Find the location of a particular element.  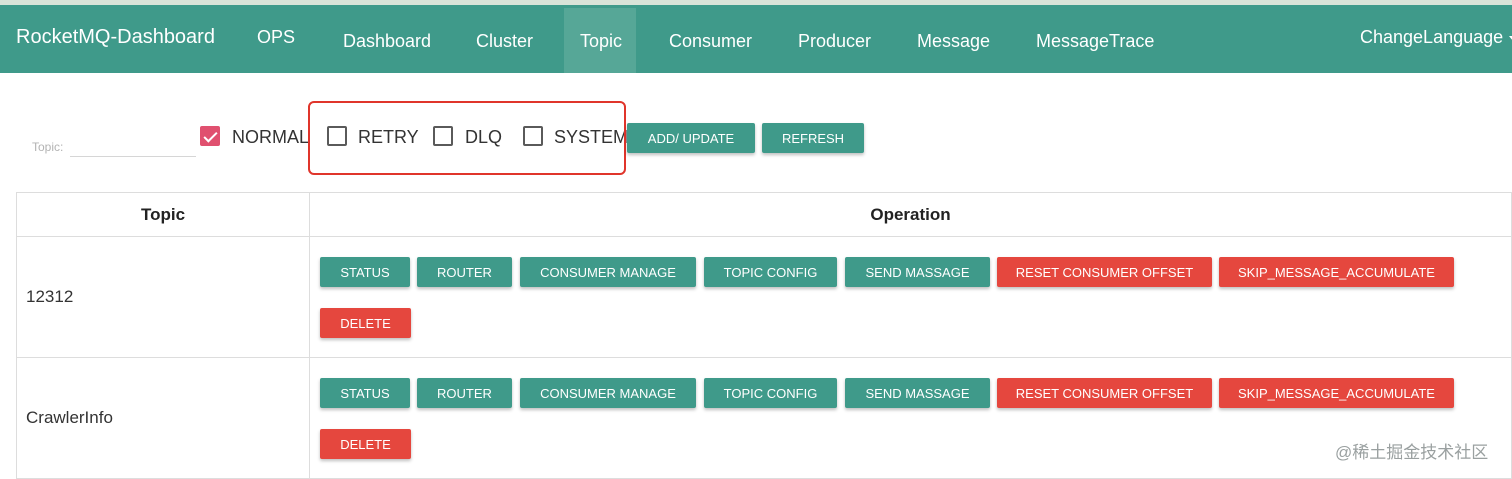

change-language-dropdown: ChangeLanguage is located at coordinates (1436, 37).